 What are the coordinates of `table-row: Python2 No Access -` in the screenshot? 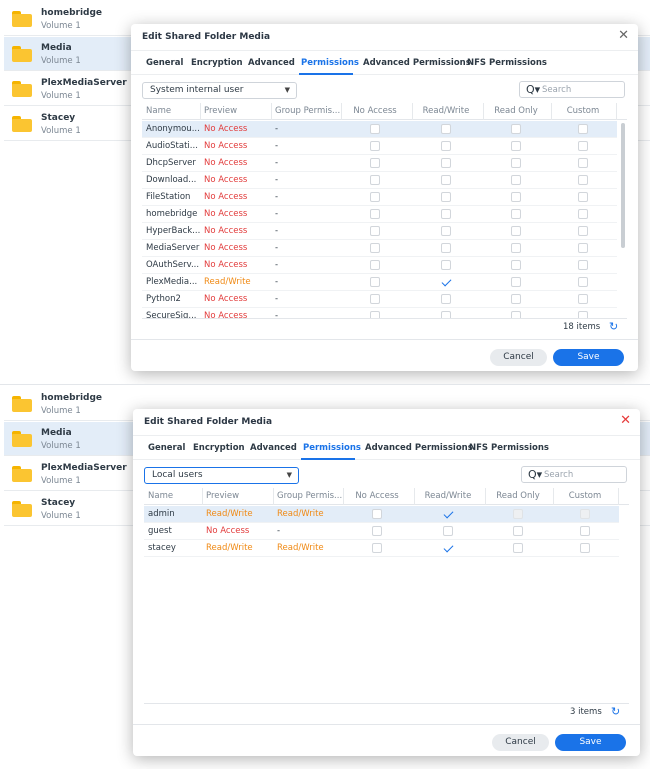 It's located at (379, 299).